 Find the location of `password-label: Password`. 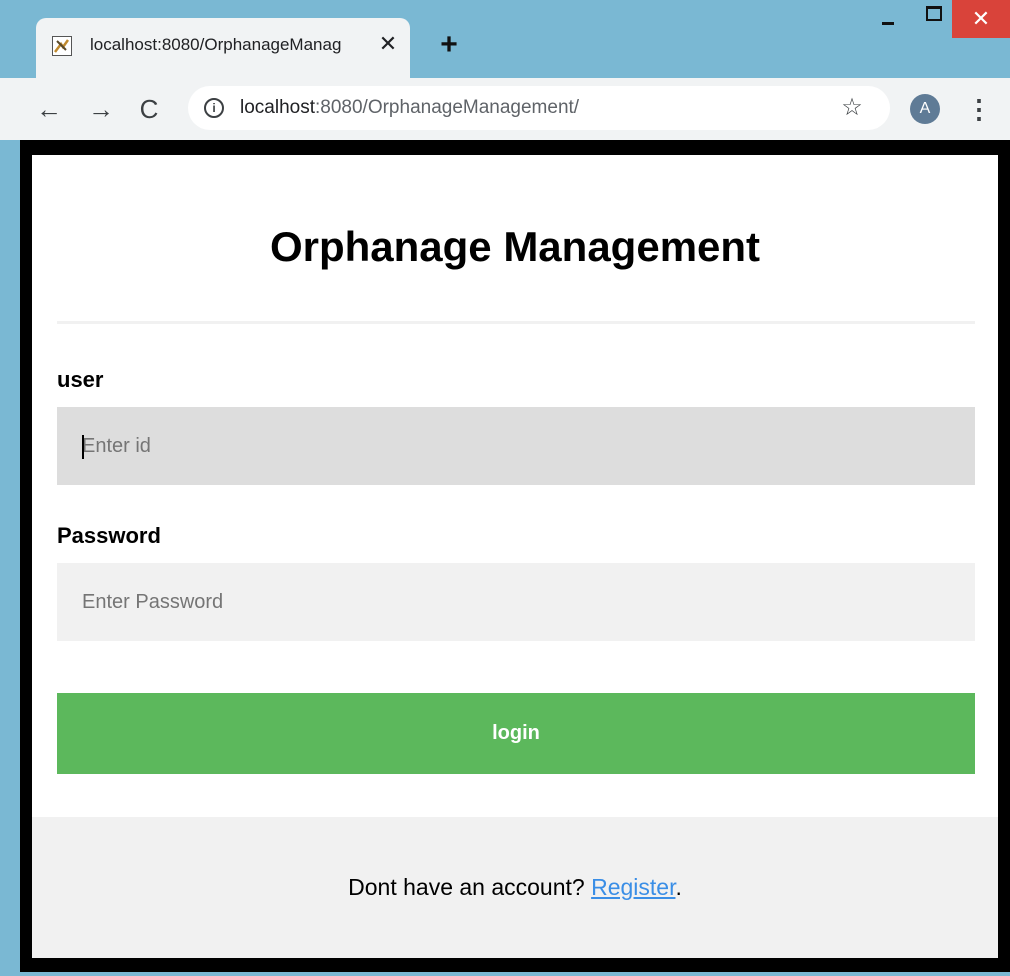

password-label: Password is located at coordinates (109, 535).